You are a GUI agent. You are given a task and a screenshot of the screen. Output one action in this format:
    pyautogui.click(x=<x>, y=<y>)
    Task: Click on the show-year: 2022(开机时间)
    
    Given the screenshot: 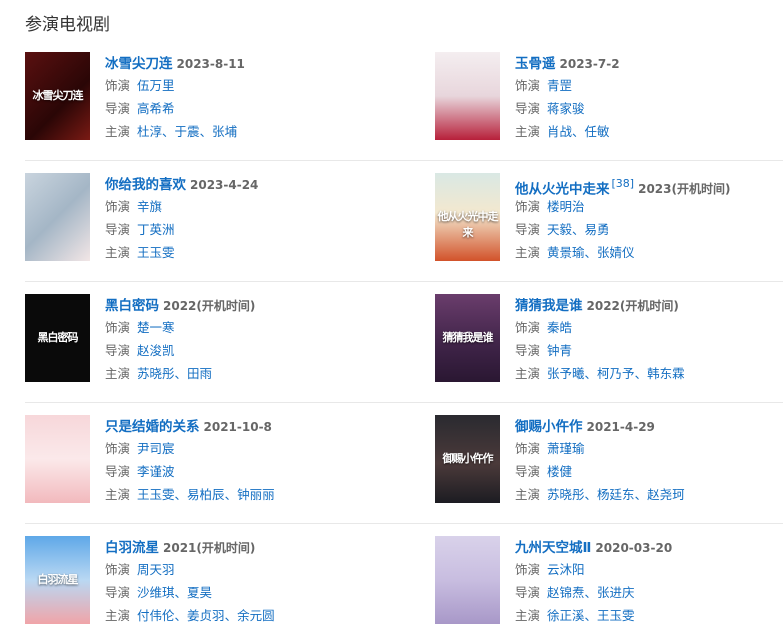 What is the action you would take?
    pyautogui.click(x=209, y=306)
    